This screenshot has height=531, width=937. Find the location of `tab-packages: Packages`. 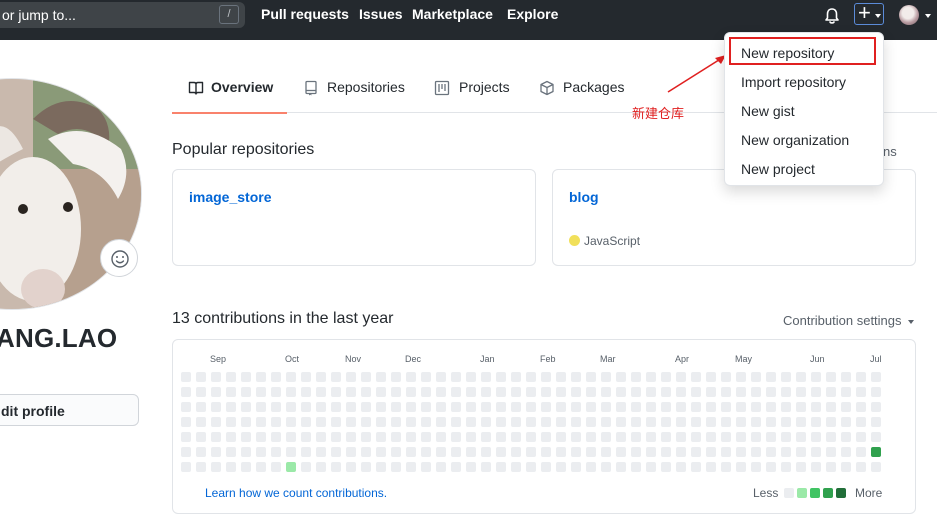

tab-packages: Packages is located at coordinates (586, 89).